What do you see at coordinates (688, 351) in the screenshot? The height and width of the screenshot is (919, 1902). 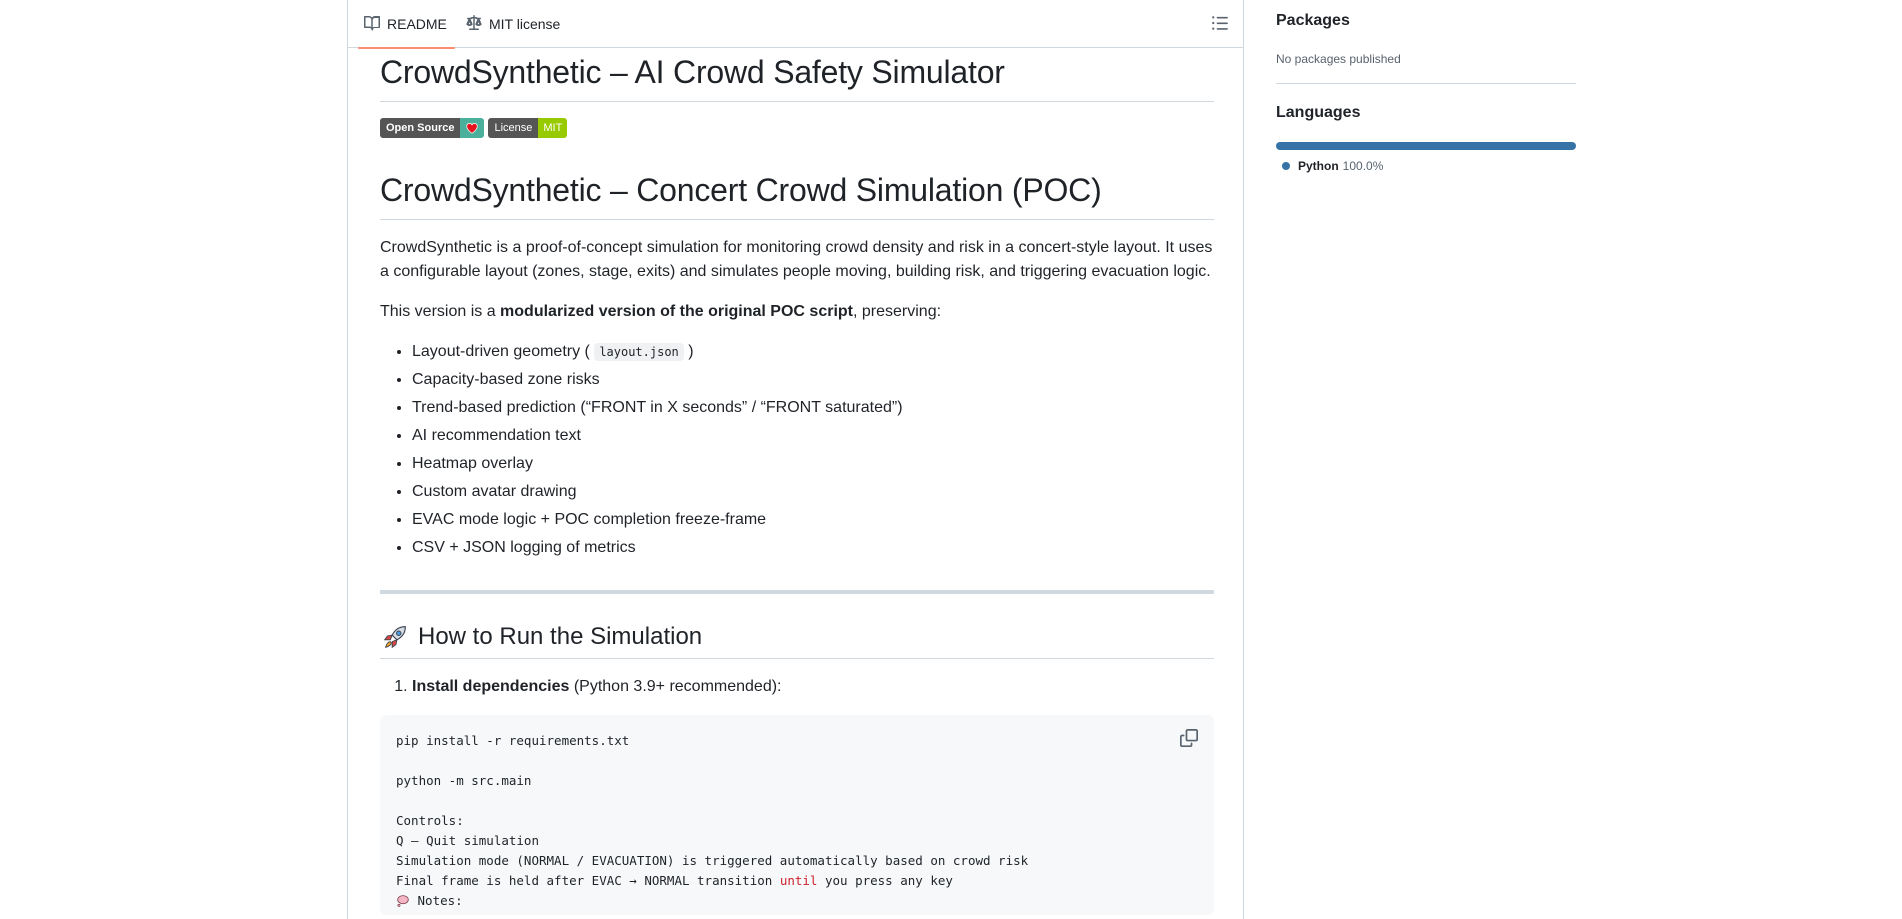 I see `feature-text: )` at bounding box center [688, 351].